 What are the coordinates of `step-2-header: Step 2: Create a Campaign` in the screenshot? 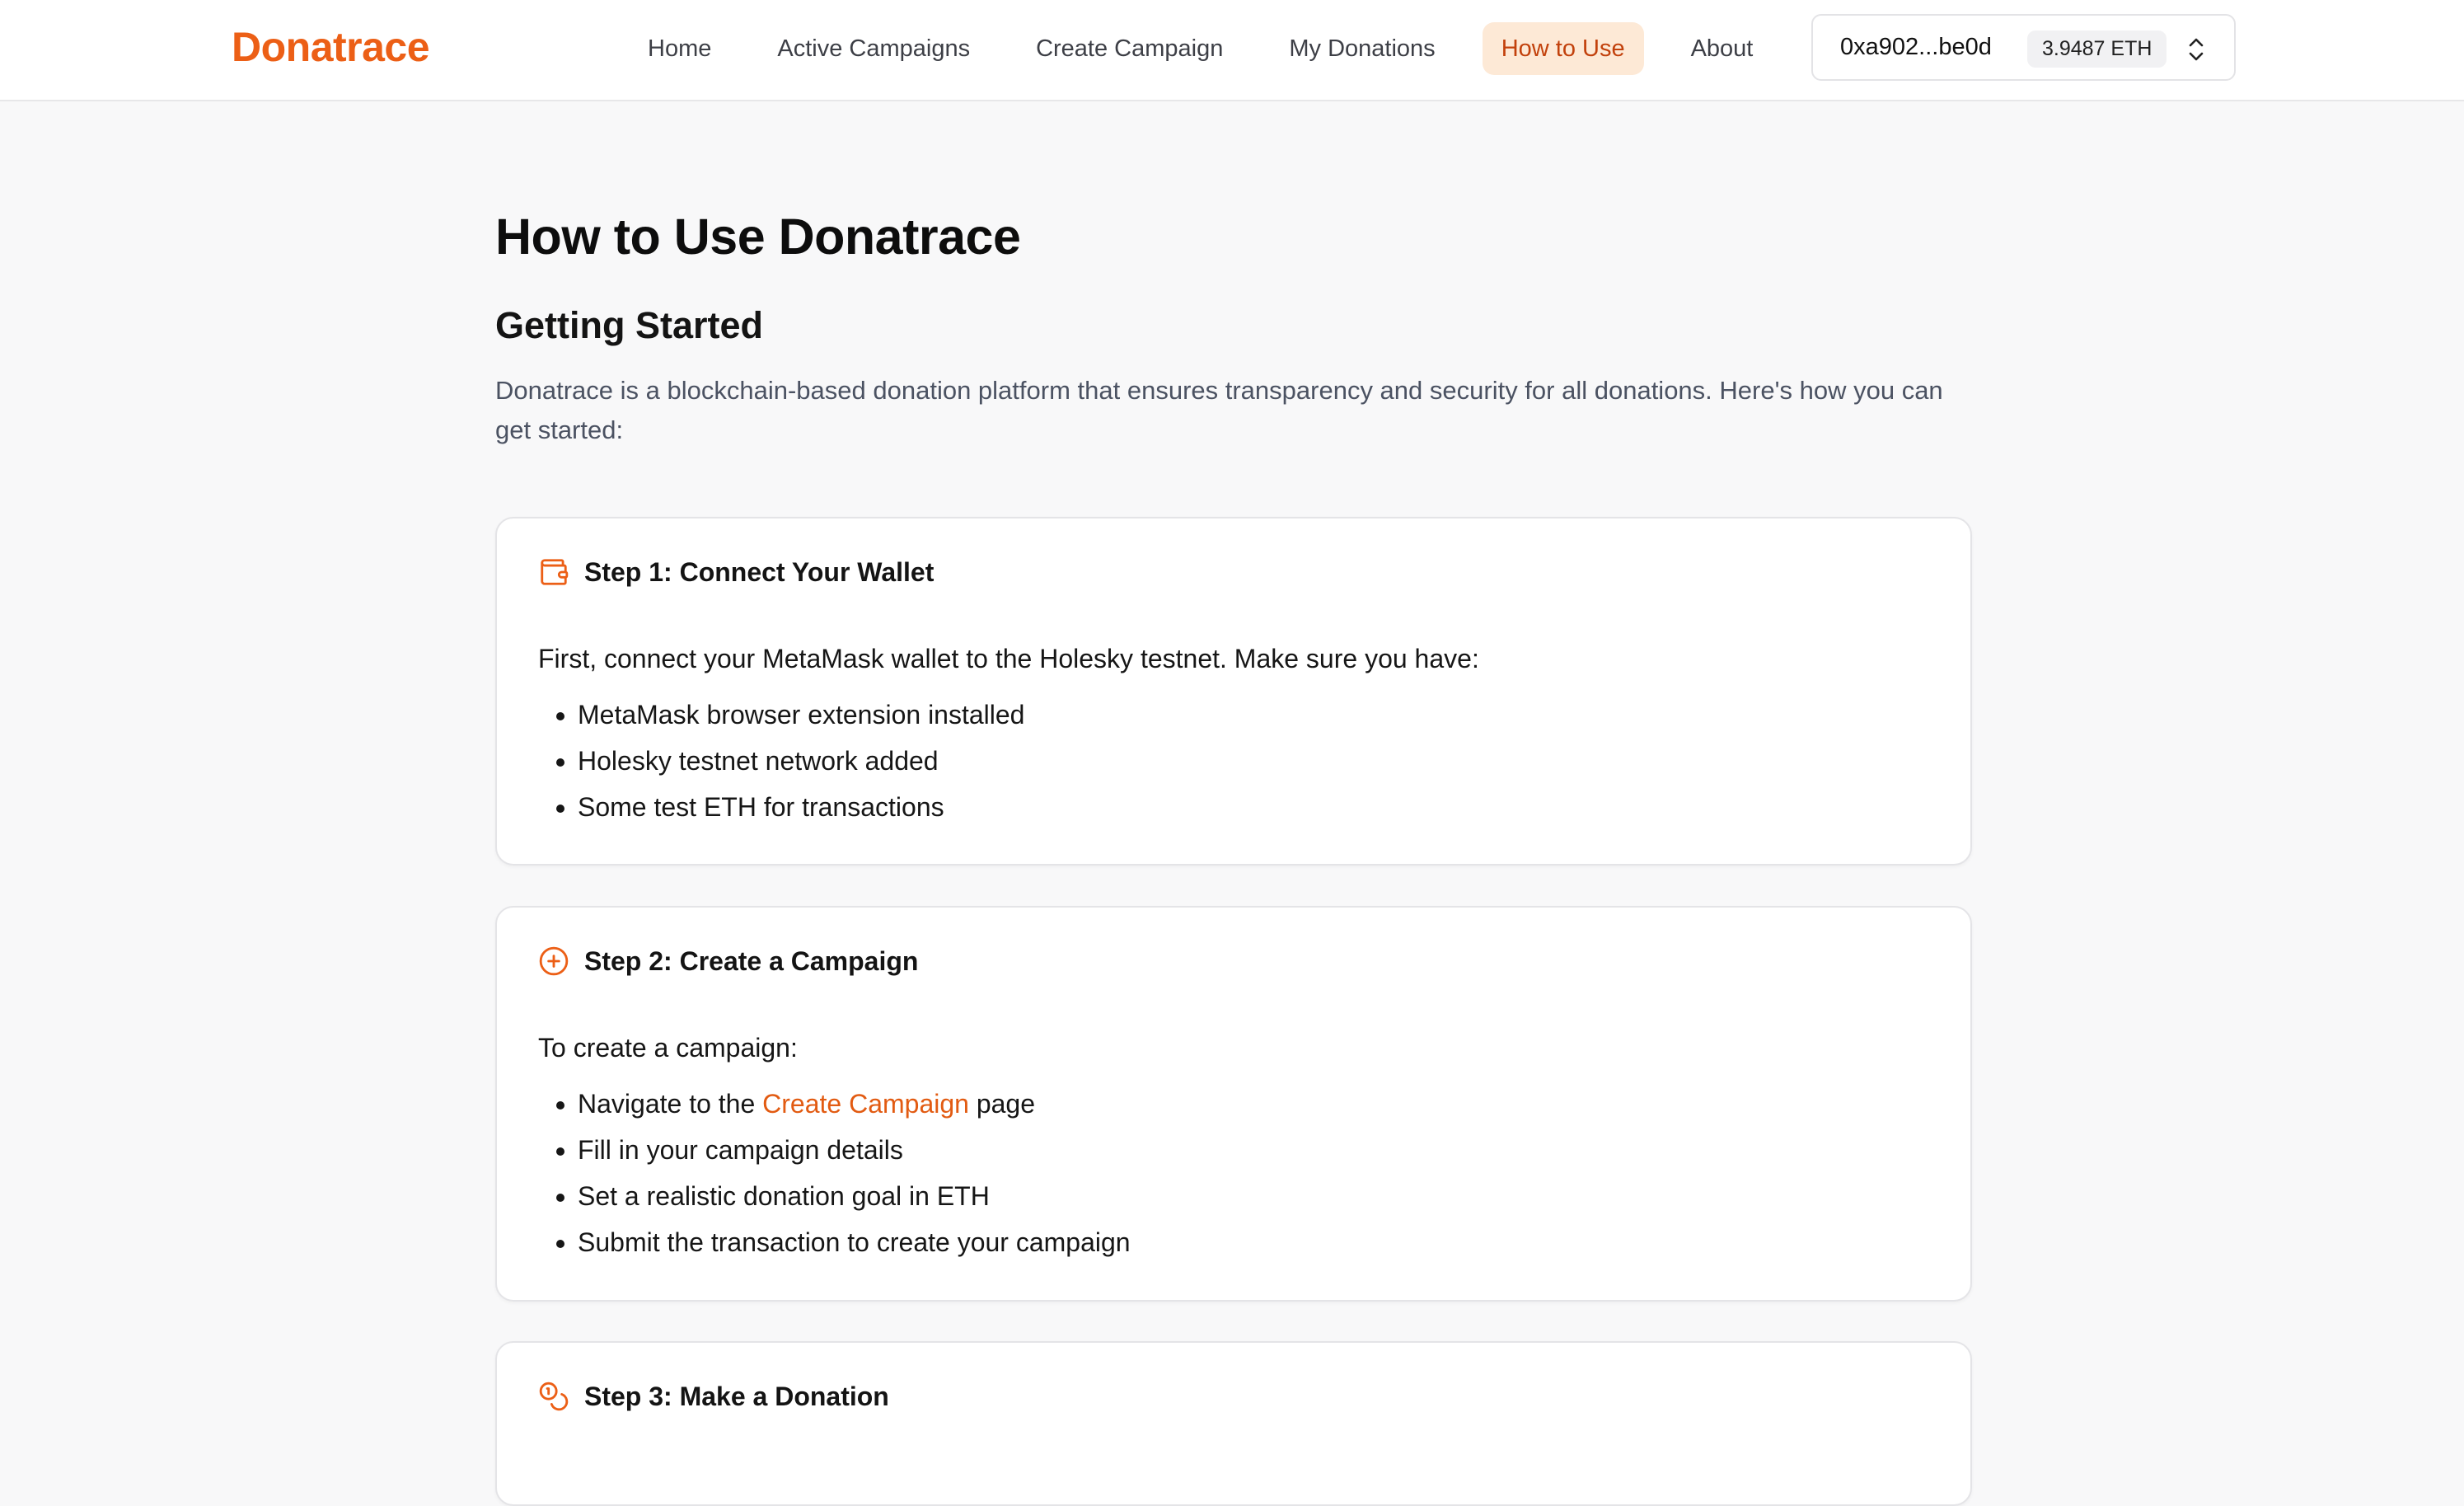 It's located at (728, 961).